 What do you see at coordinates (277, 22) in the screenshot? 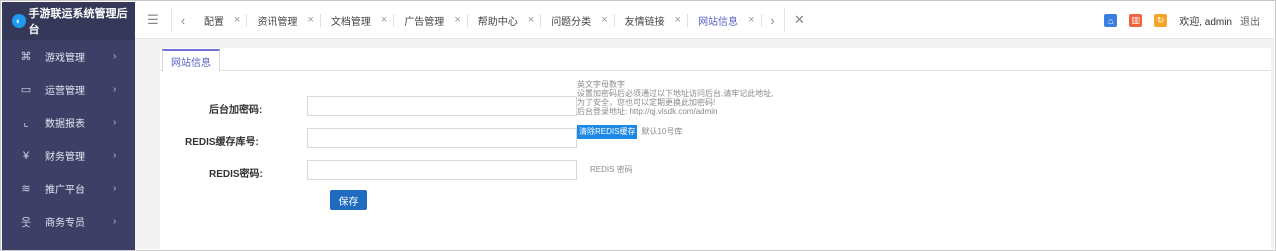
I see `tab-label: 资讯管理` at bounding box center [277, 22].